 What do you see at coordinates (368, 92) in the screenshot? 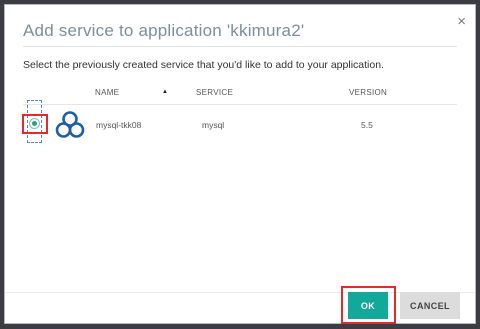
I see `column-header-version: VERSION` at bounding box center [368, 92].